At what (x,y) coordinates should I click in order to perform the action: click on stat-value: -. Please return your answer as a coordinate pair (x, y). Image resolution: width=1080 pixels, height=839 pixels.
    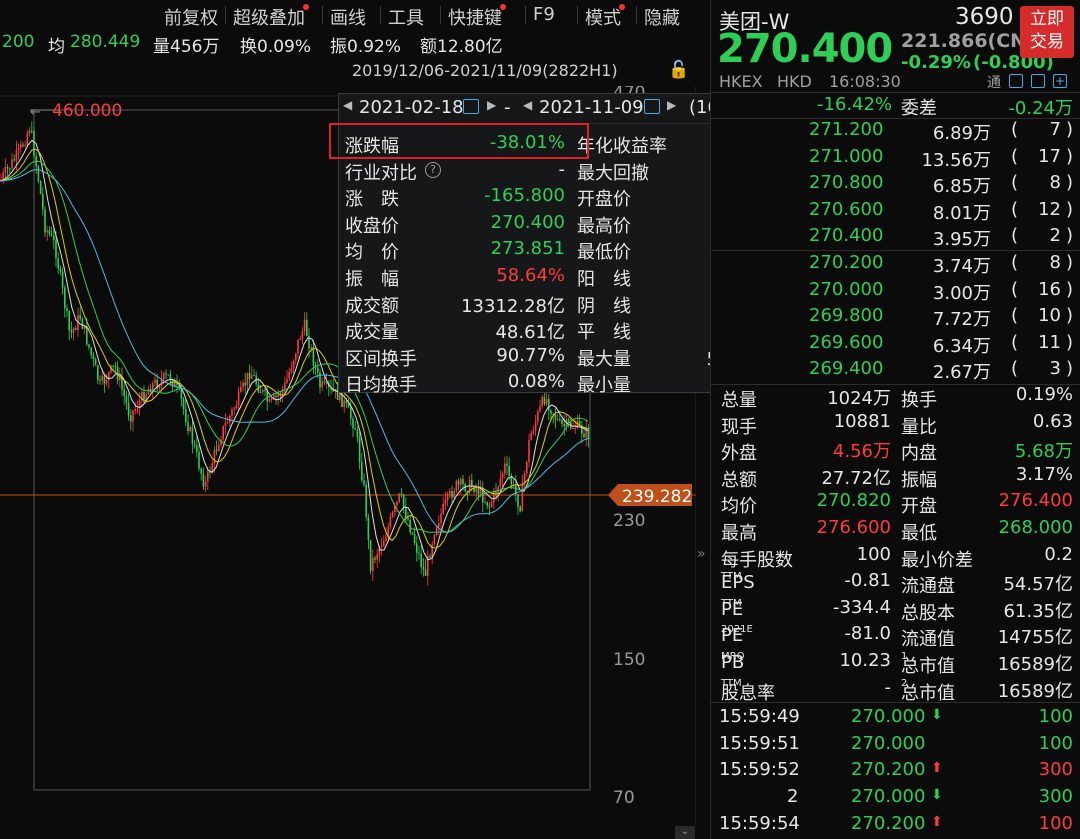
    Looking at the image, I should click on (888, 687).